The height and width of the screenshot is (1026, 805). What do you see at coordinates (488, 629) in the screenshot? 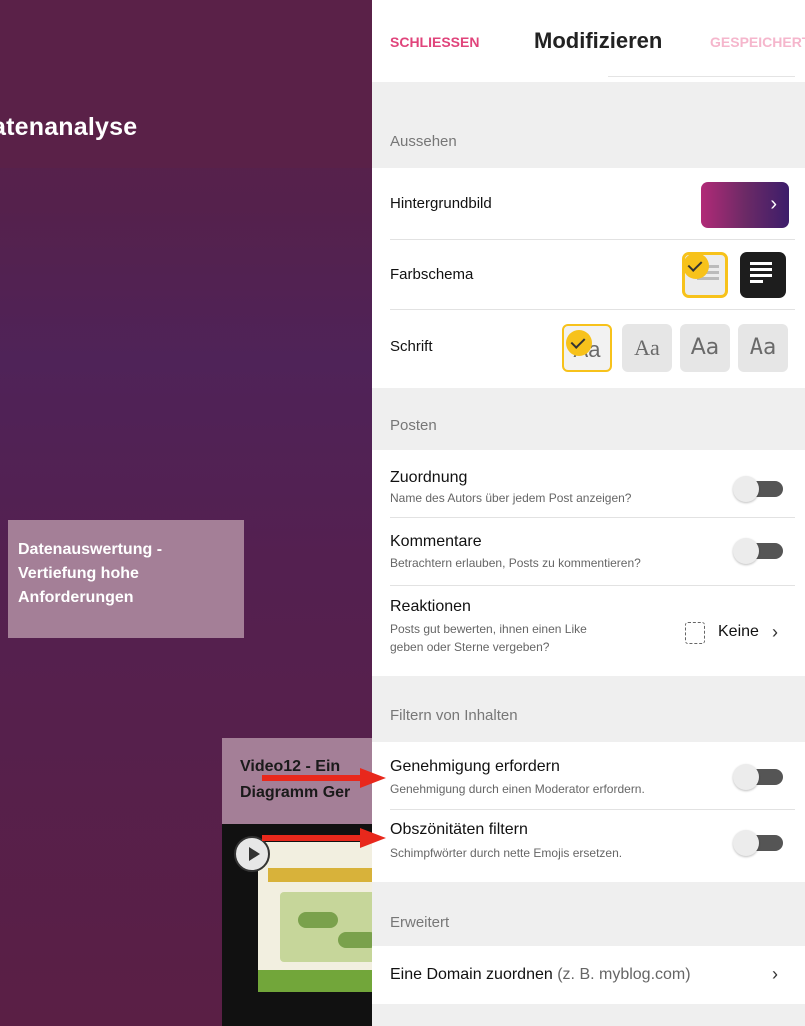
I see `reactions-description-line: Posts gut bewerten, ihnen einen Like` at bounding box center [488, 629].